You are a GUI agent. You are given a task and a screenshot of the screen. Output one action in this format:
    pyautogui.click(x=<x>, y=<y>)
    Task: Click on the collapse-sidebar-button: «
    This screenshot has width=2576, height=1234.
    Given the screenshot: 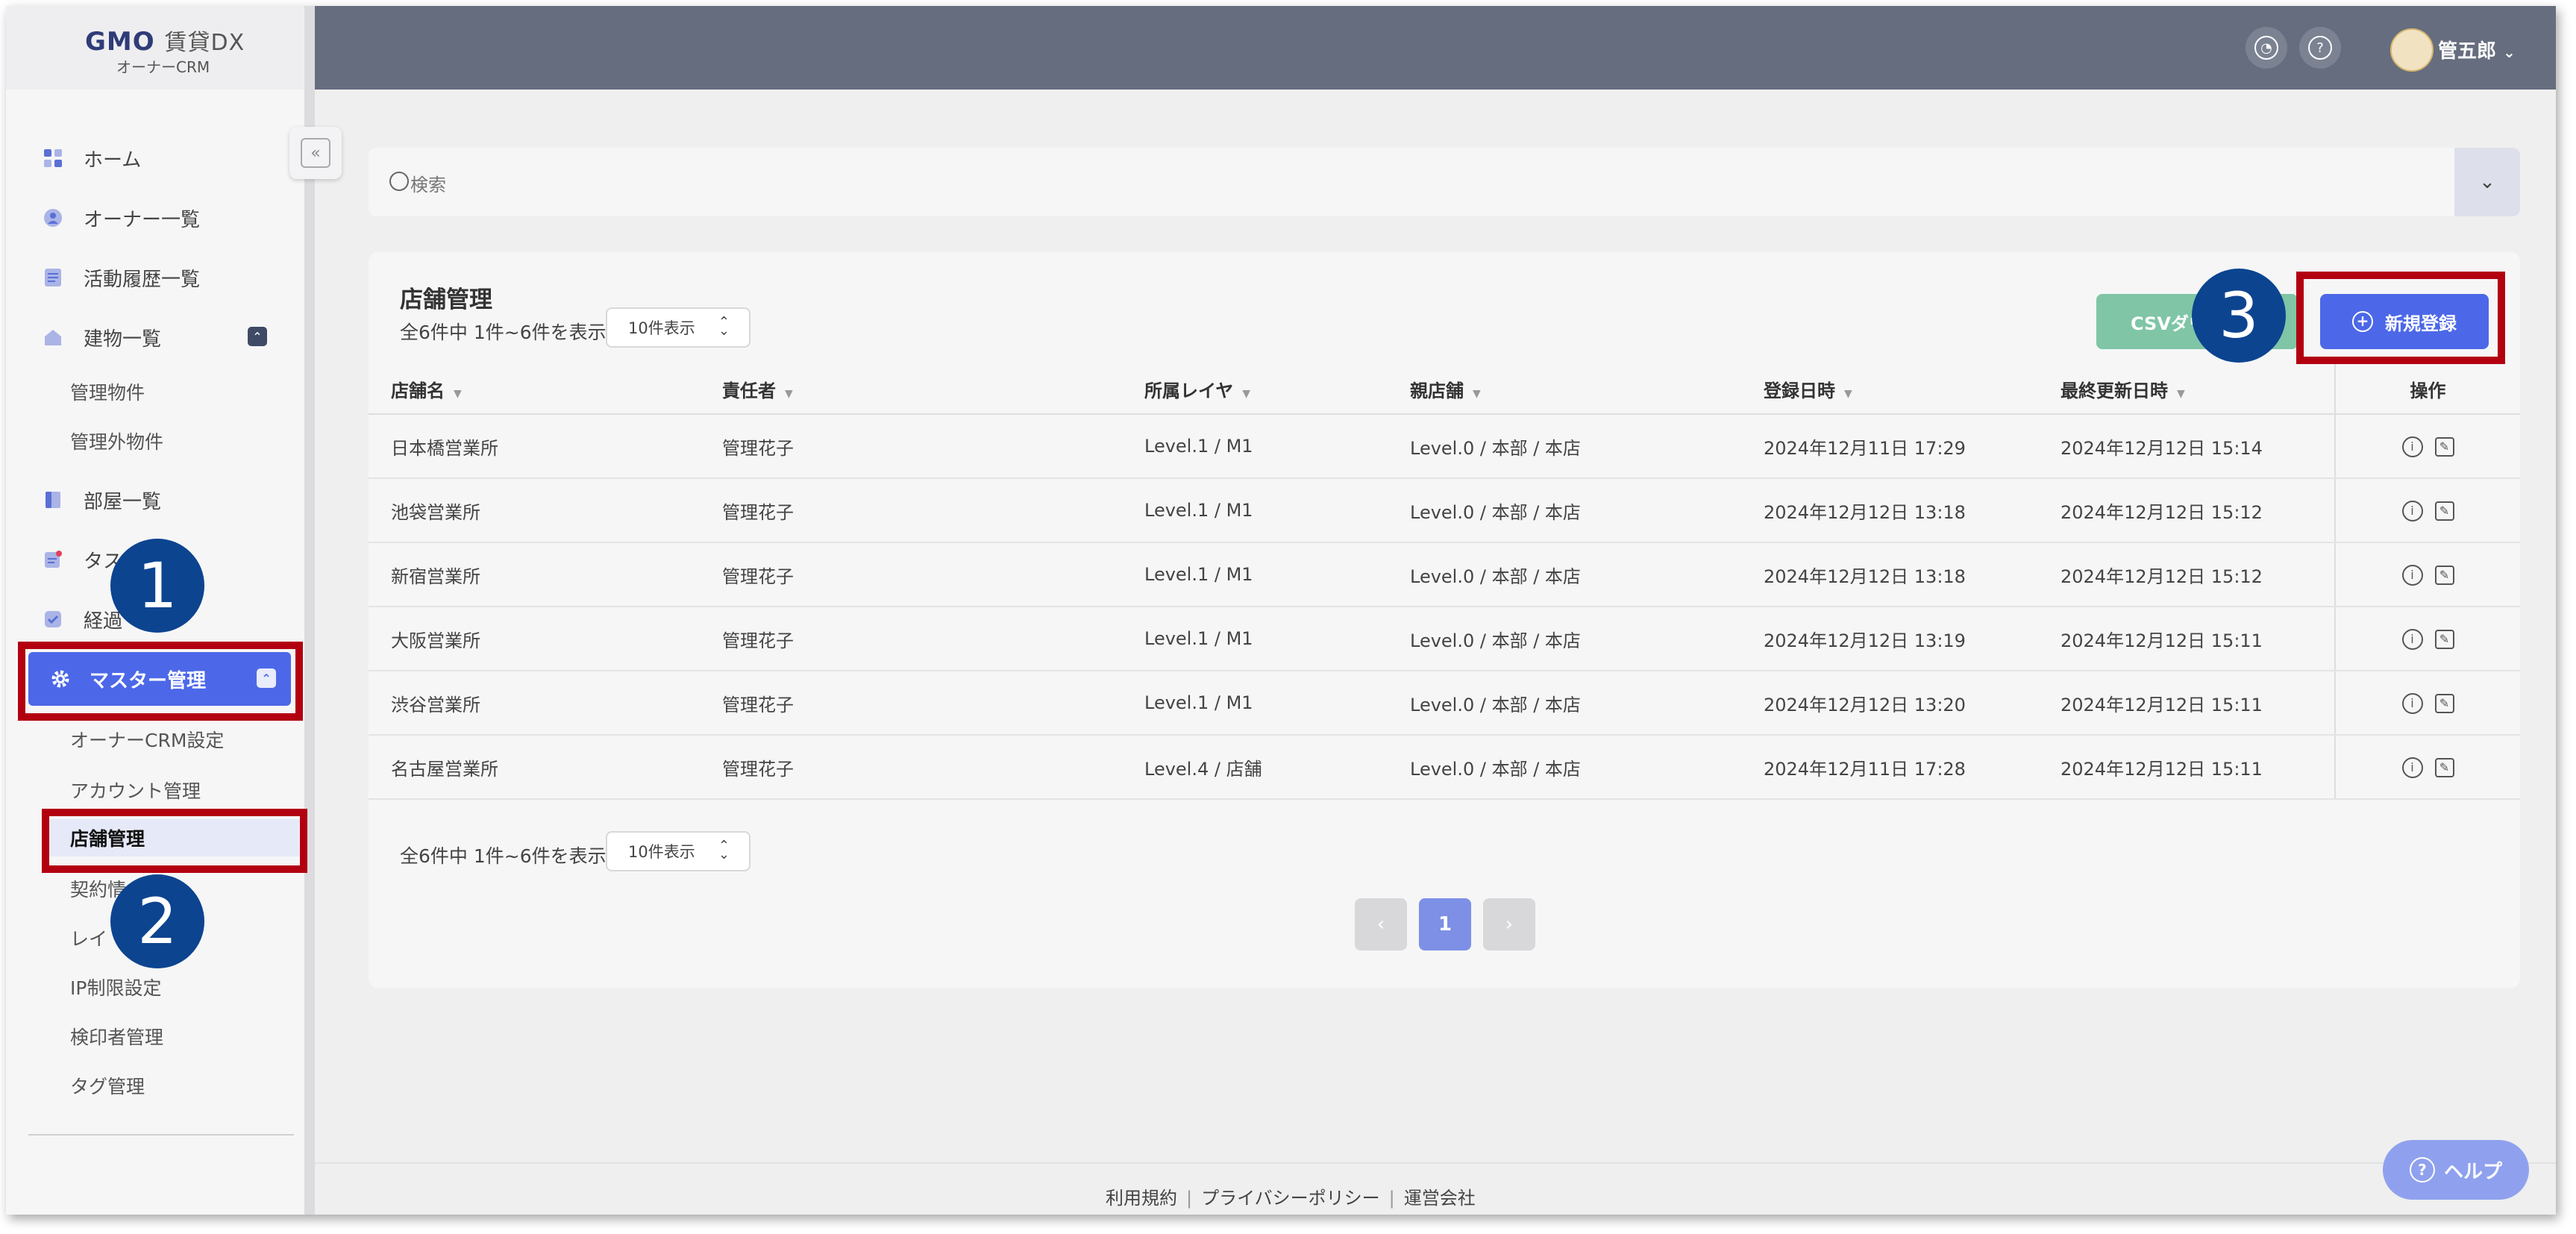 What is the action you would take?
    pyautogui.click(x=315, y=153)
    